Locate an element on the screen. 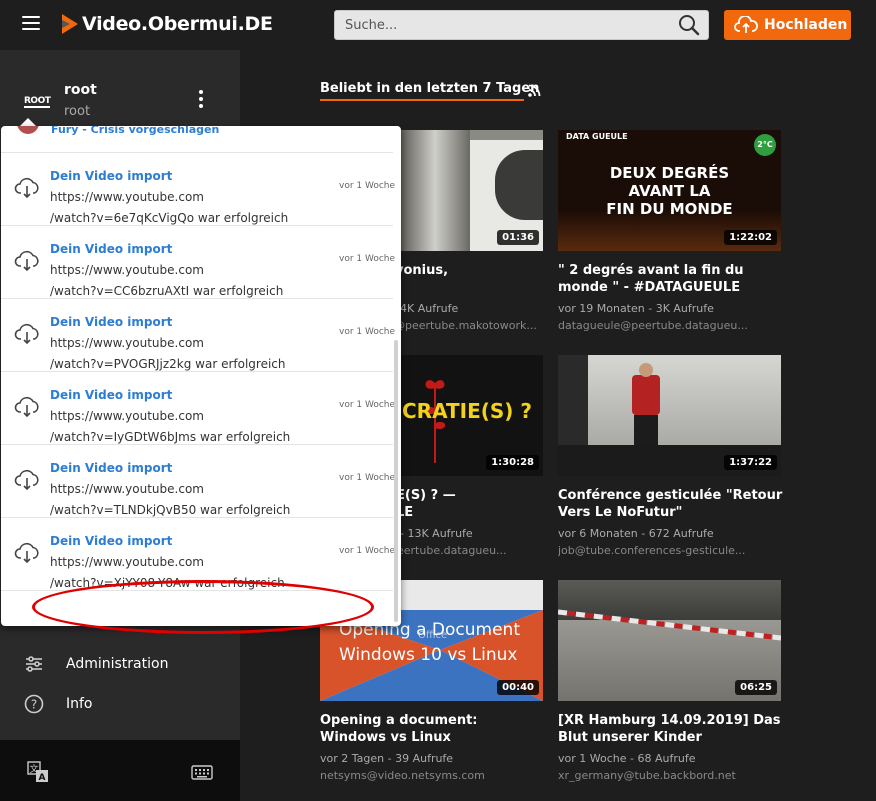 The height and width of the screenshot is (801, 876). video-meta: vor 19 Monaten - 3K Aufrufe is located at coordinates (636, 308).